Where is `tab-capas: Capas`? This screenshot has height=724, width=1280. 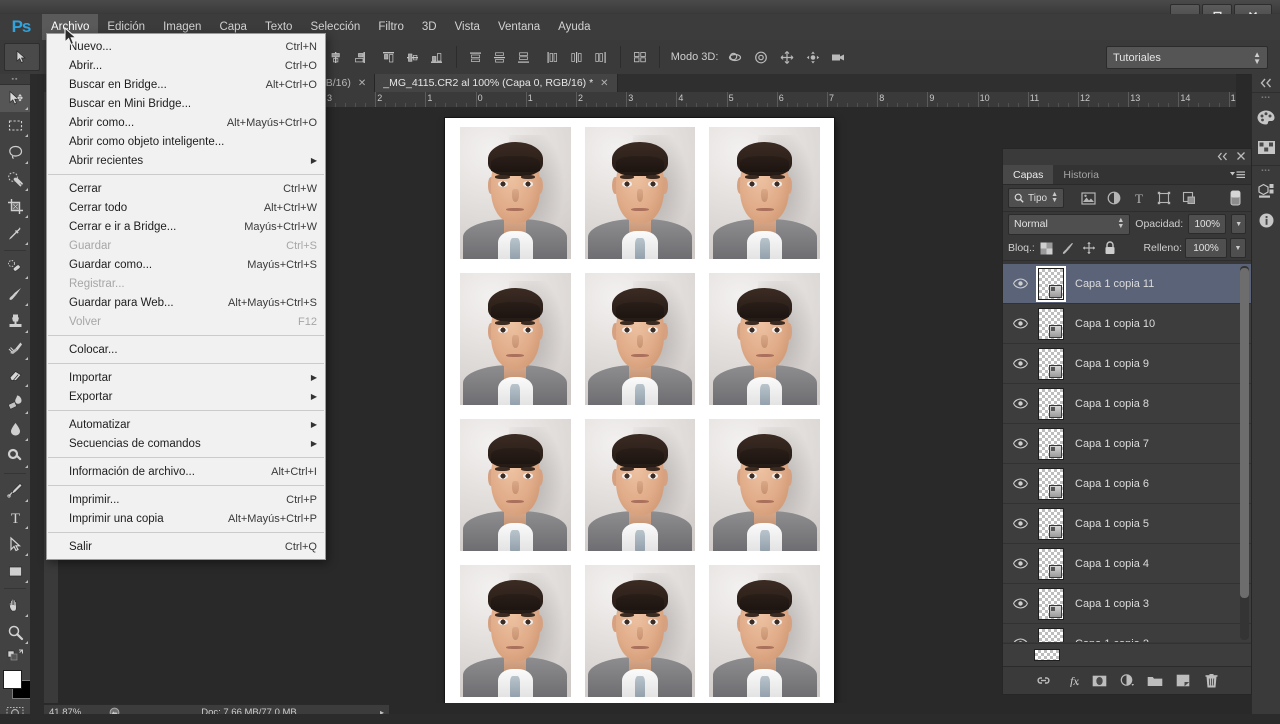 tab-capas: Capas is located at coordinates (1028, 174).